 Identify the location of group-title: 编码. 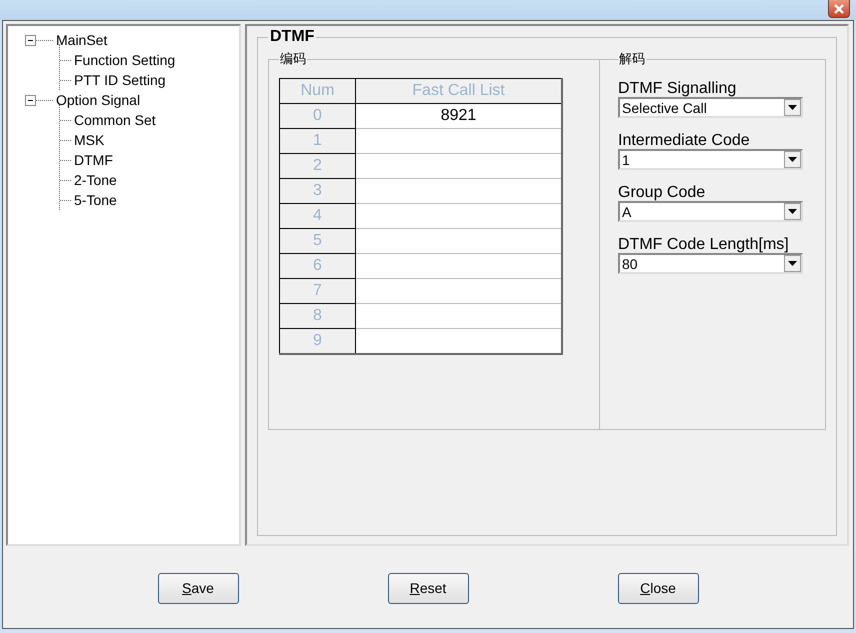
(293, 59).